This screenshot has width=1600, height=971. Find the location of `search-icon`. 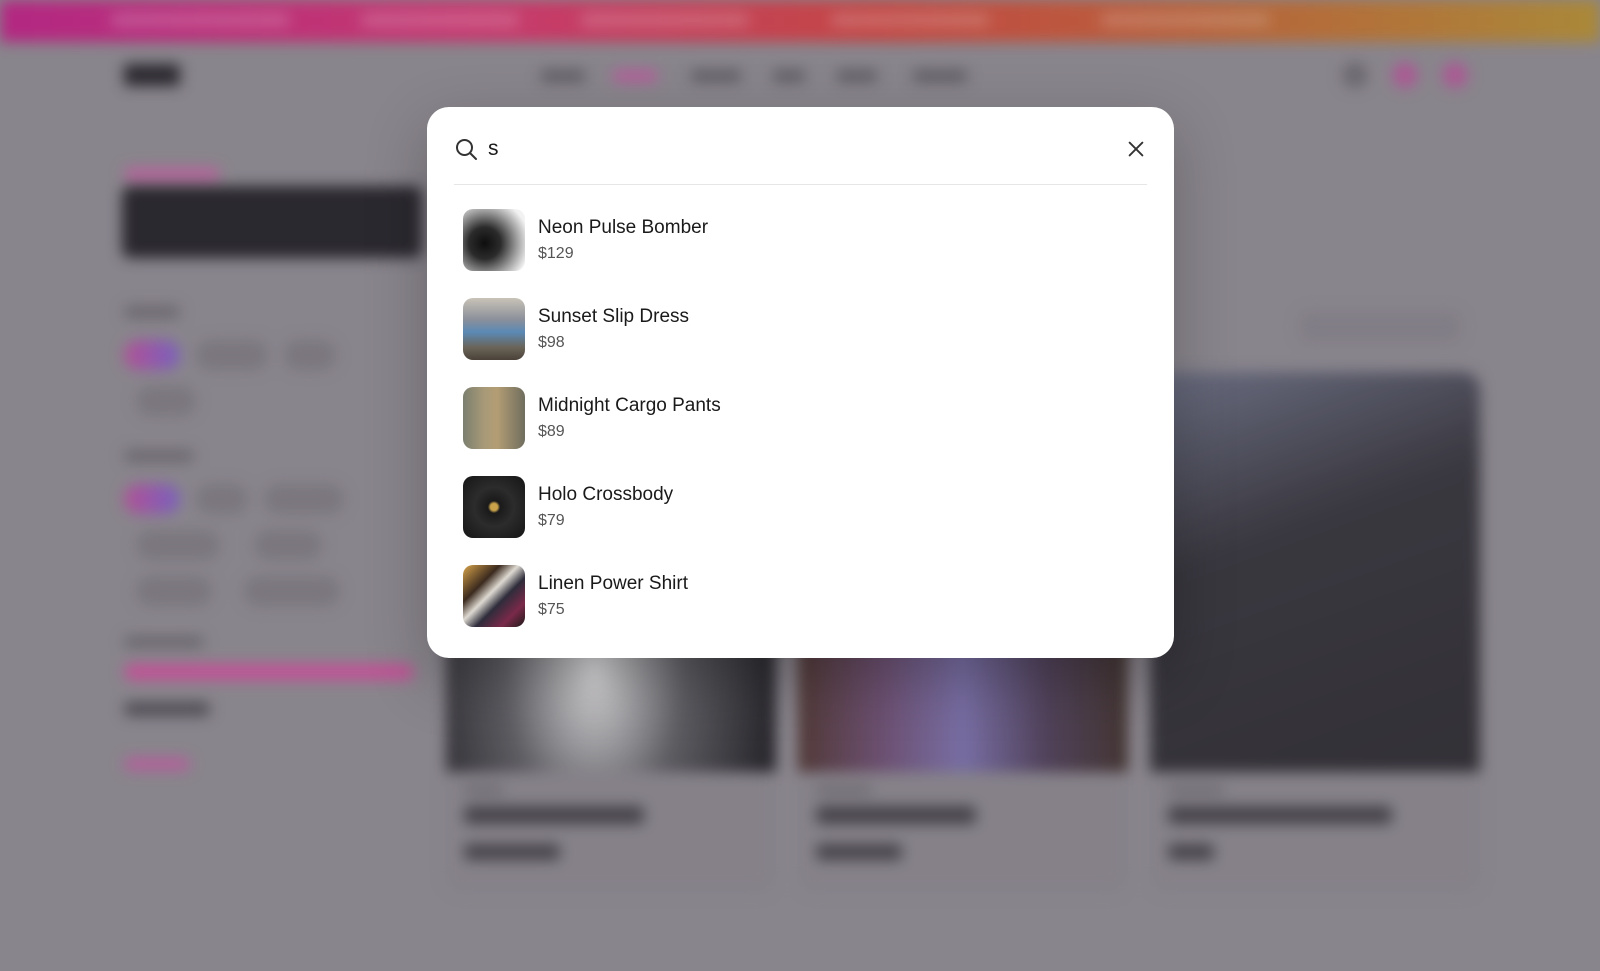

search-icon is located at coordinates (466, 149).